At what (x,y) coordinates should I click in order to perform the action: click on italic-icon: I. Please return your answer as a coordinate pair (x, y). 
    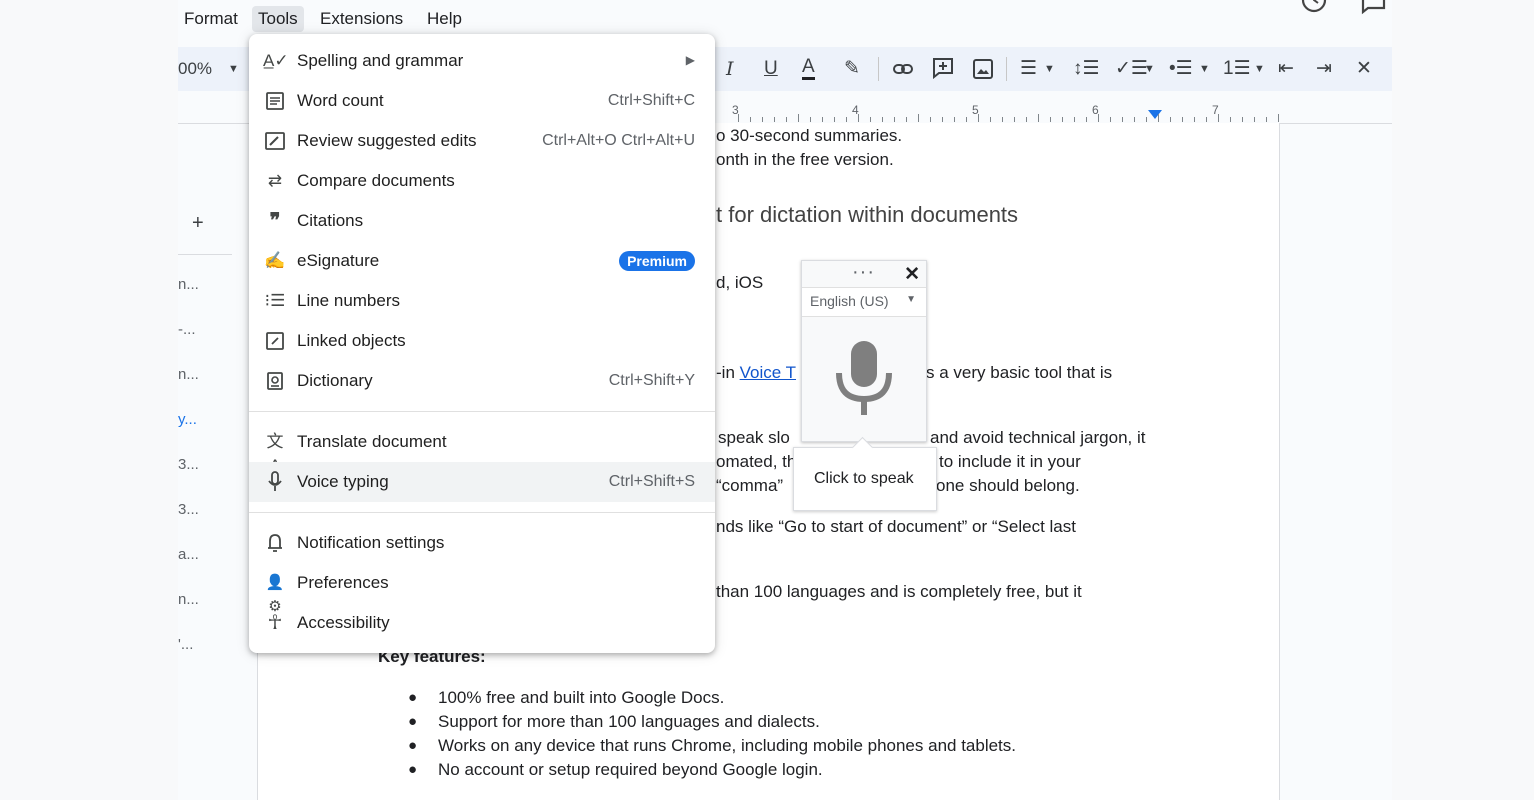
    Looking at the image, I should click on (730, 69).